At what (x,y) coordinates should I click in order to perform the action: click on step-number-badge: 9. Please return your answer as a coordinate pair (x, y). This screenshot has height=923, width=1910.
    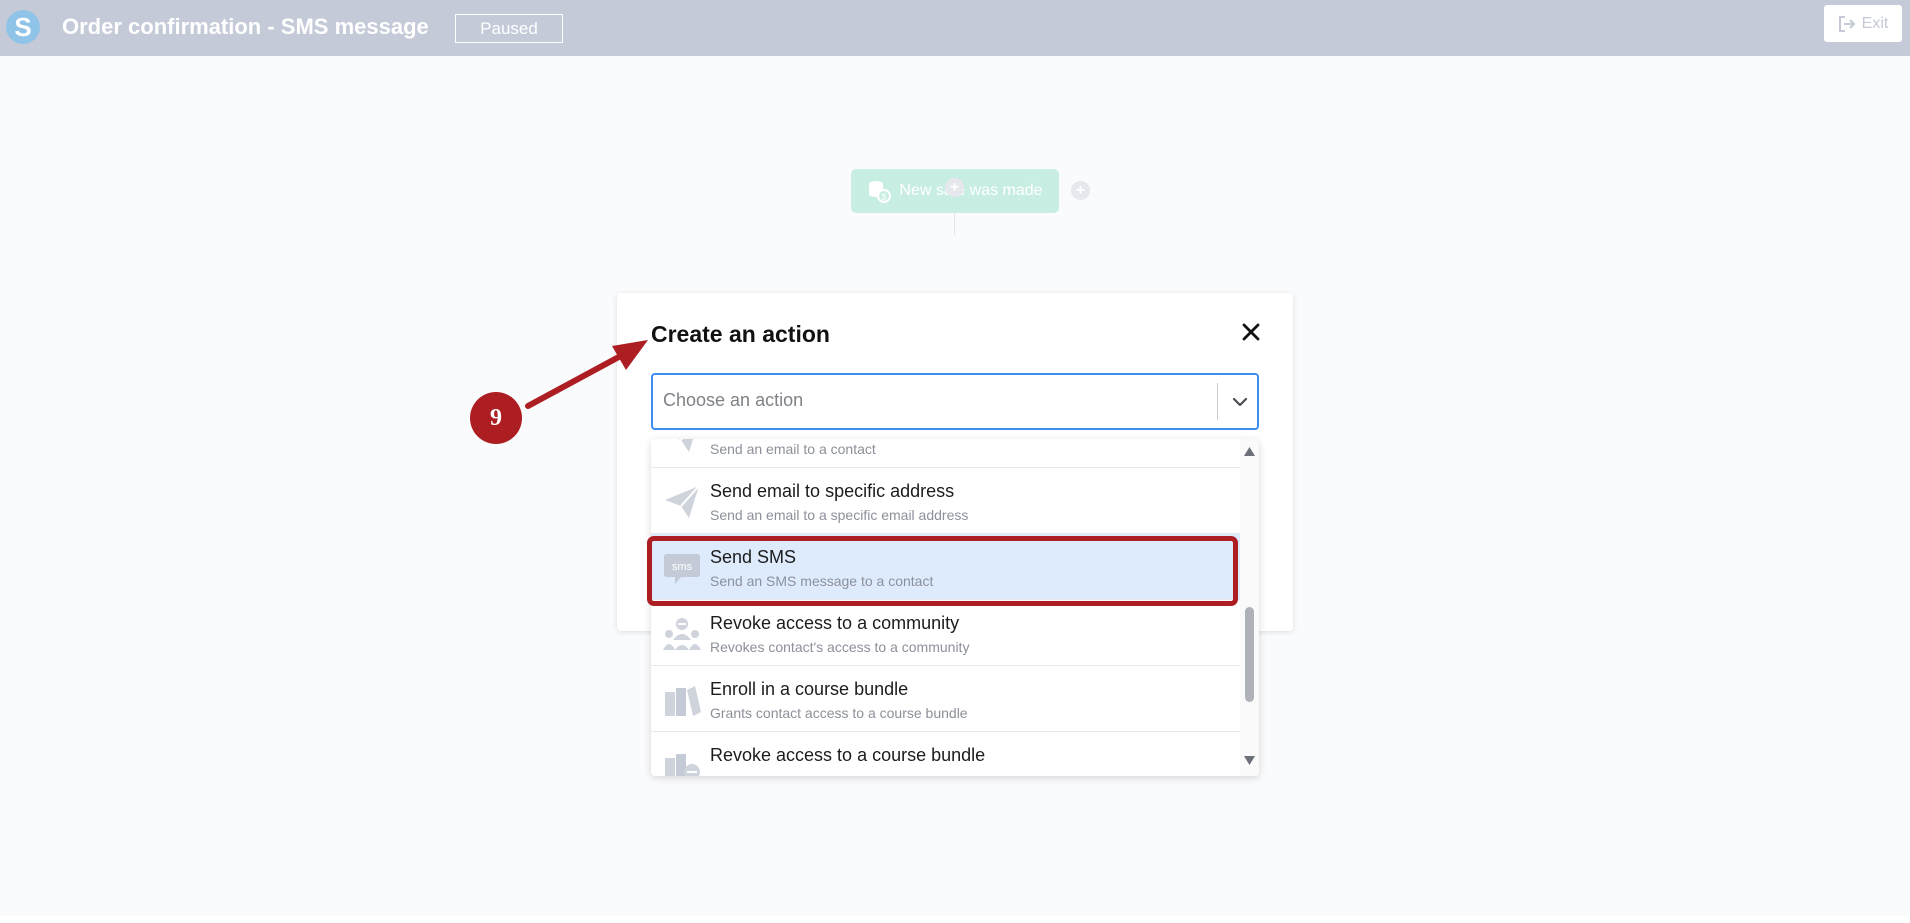
    Looking at the image, I should click on (496, 418).